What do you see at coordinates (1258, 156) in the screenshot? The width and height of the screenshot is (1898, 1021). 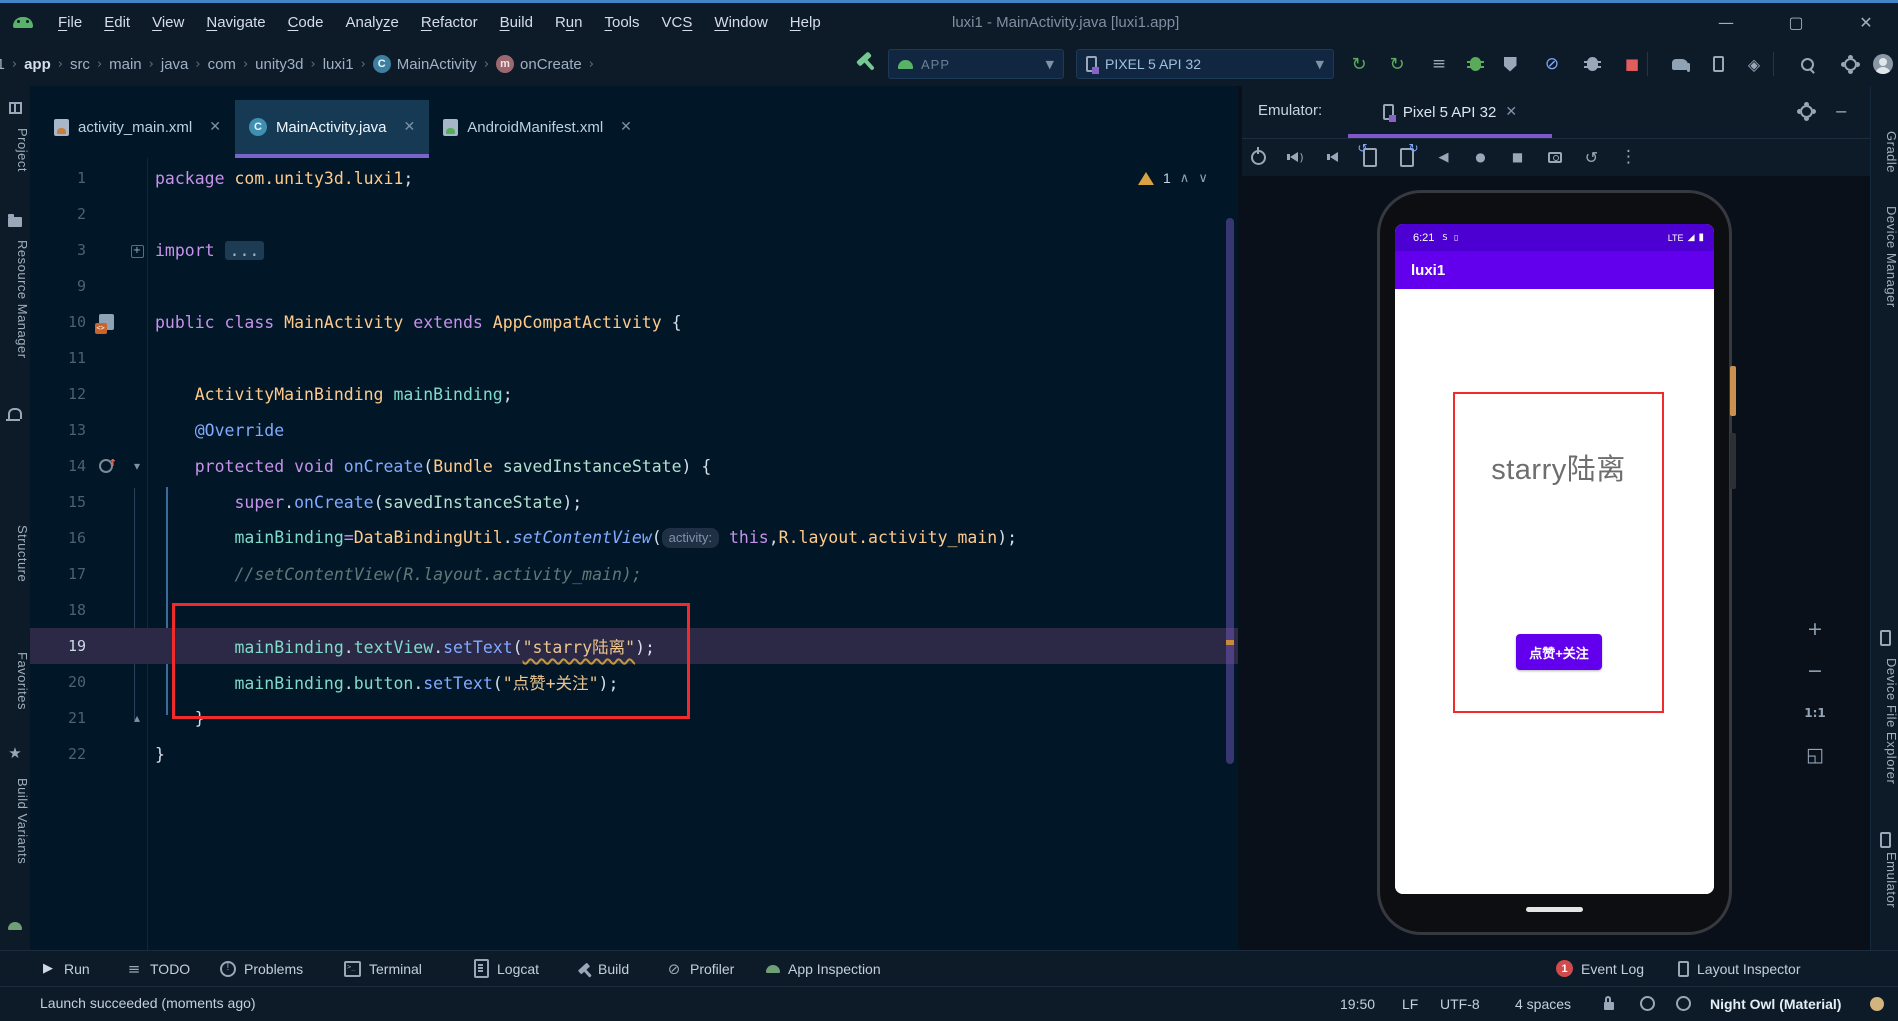 I see `power-icon` at bounding box center [1258, 156].